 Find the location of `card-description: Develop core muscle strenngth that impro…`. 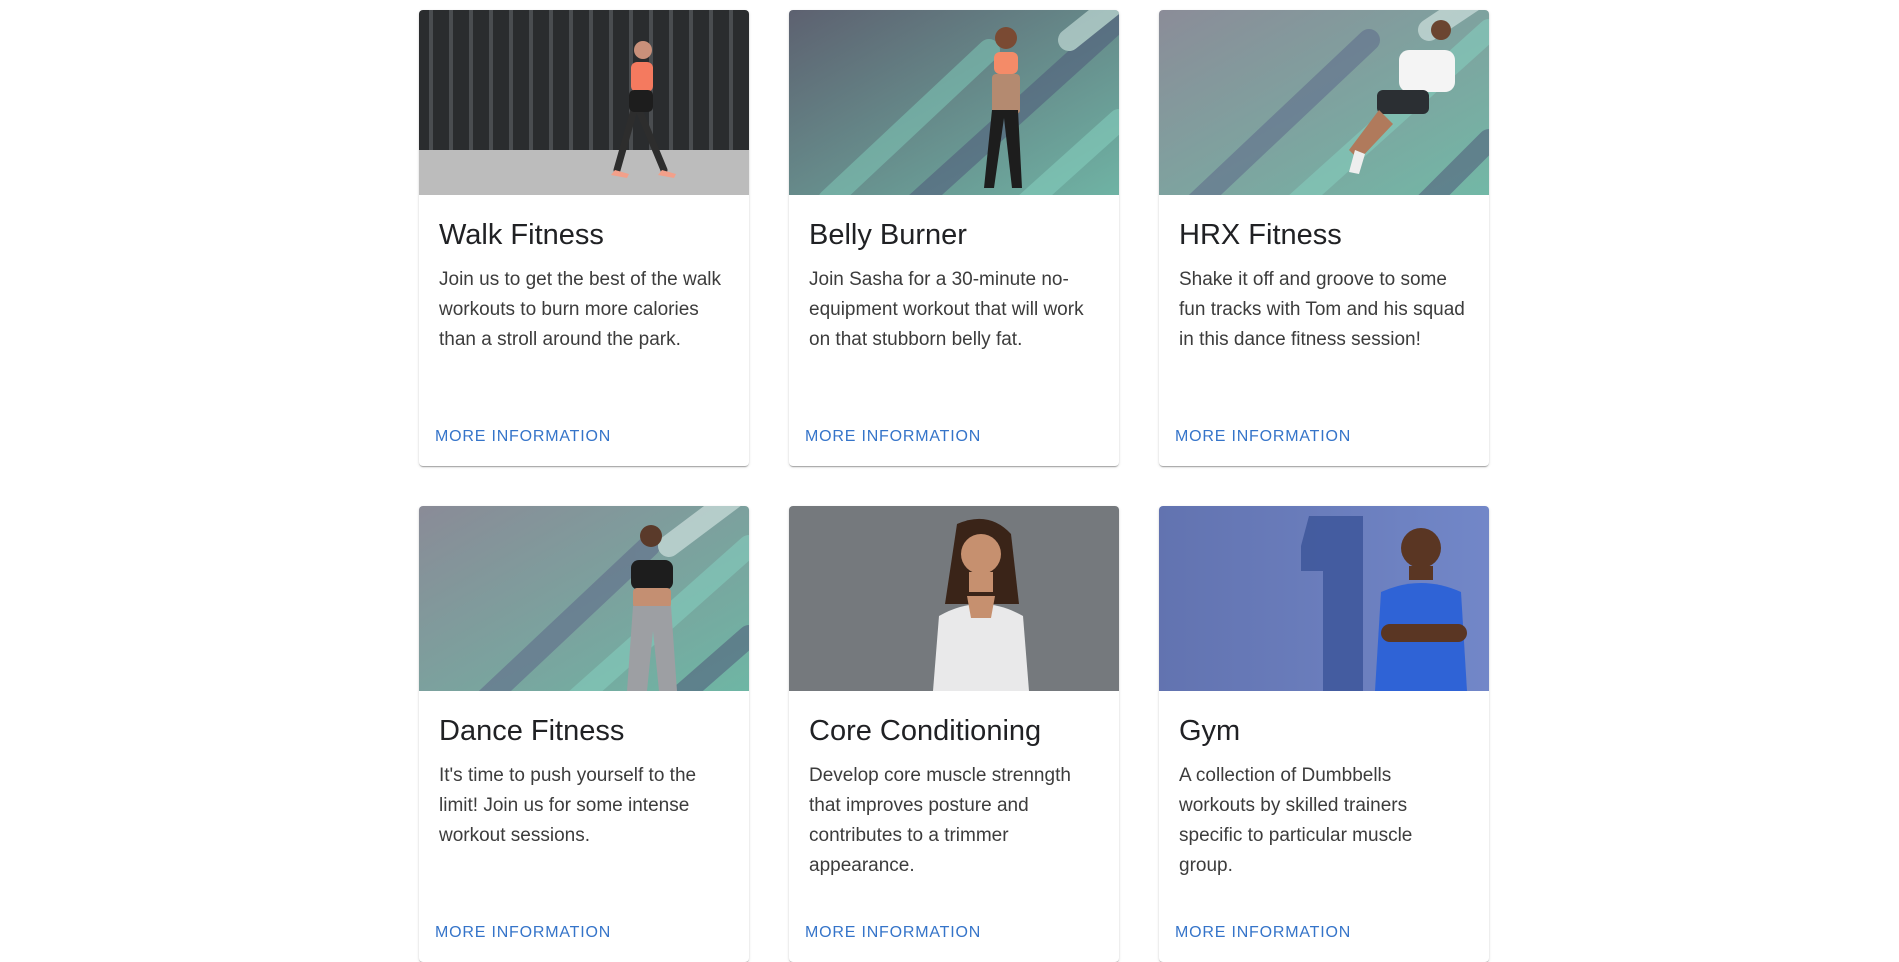

card-description: Develop core muscle strenngth that impro… is located at coordinates (940, 820).